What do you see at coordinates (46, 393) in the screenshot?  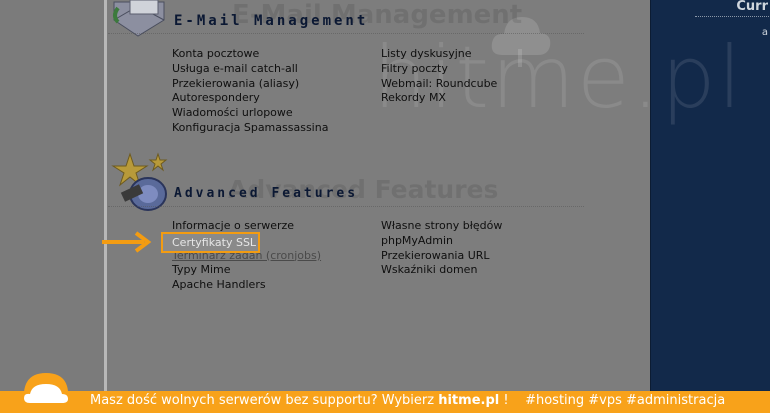 I see `cloud-logo-icon` at bounding box center [46, 393].